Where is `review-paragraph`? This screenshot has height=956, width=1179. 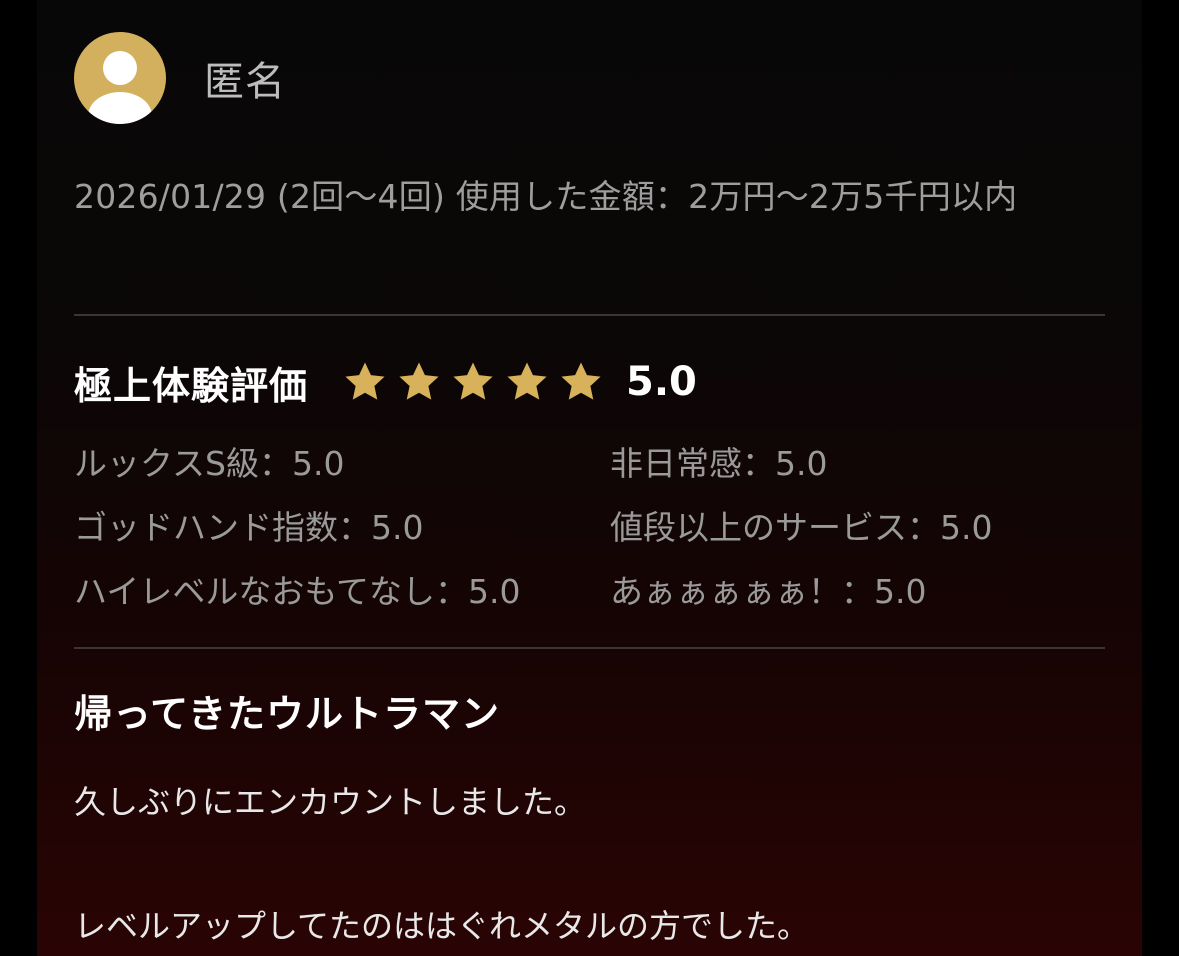 review-paragraph is located at coordinates (594, 864).